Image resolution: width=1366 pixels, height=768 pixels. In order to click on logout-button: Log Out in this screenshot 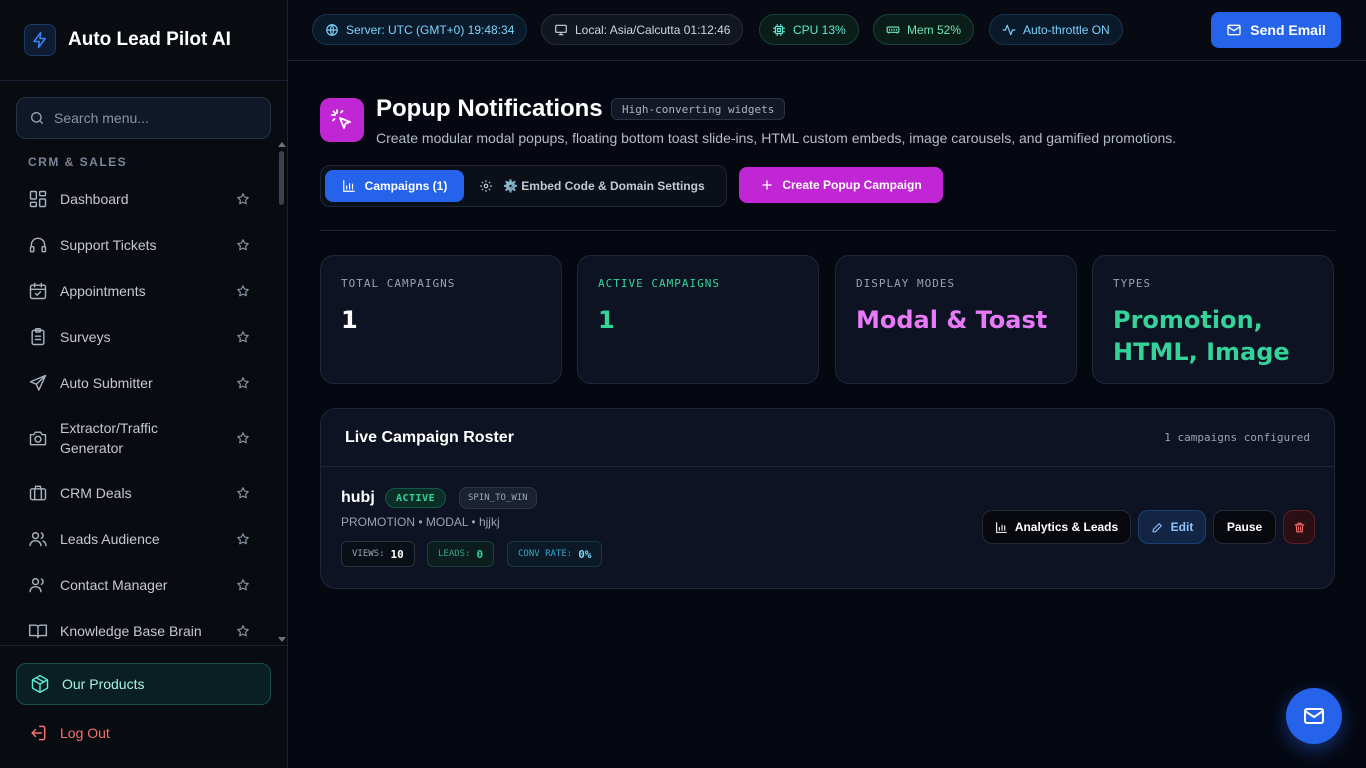, I will do `click(69, 733)`.